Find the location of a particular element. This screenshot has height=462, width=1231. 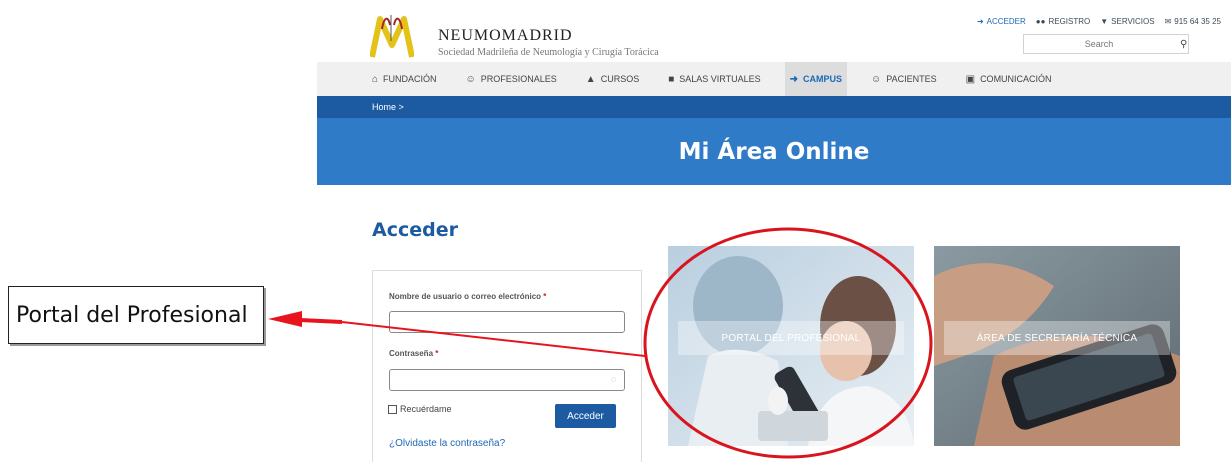

login-submit-button: Acceder is located at coordinates (585, 416).